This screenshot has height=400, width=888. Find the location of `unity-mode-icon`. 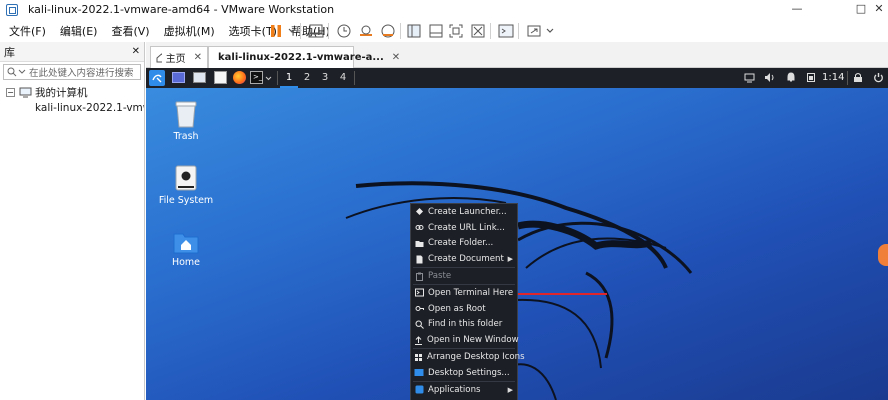

unity-mode-icon is located at coordinates (478, 31).